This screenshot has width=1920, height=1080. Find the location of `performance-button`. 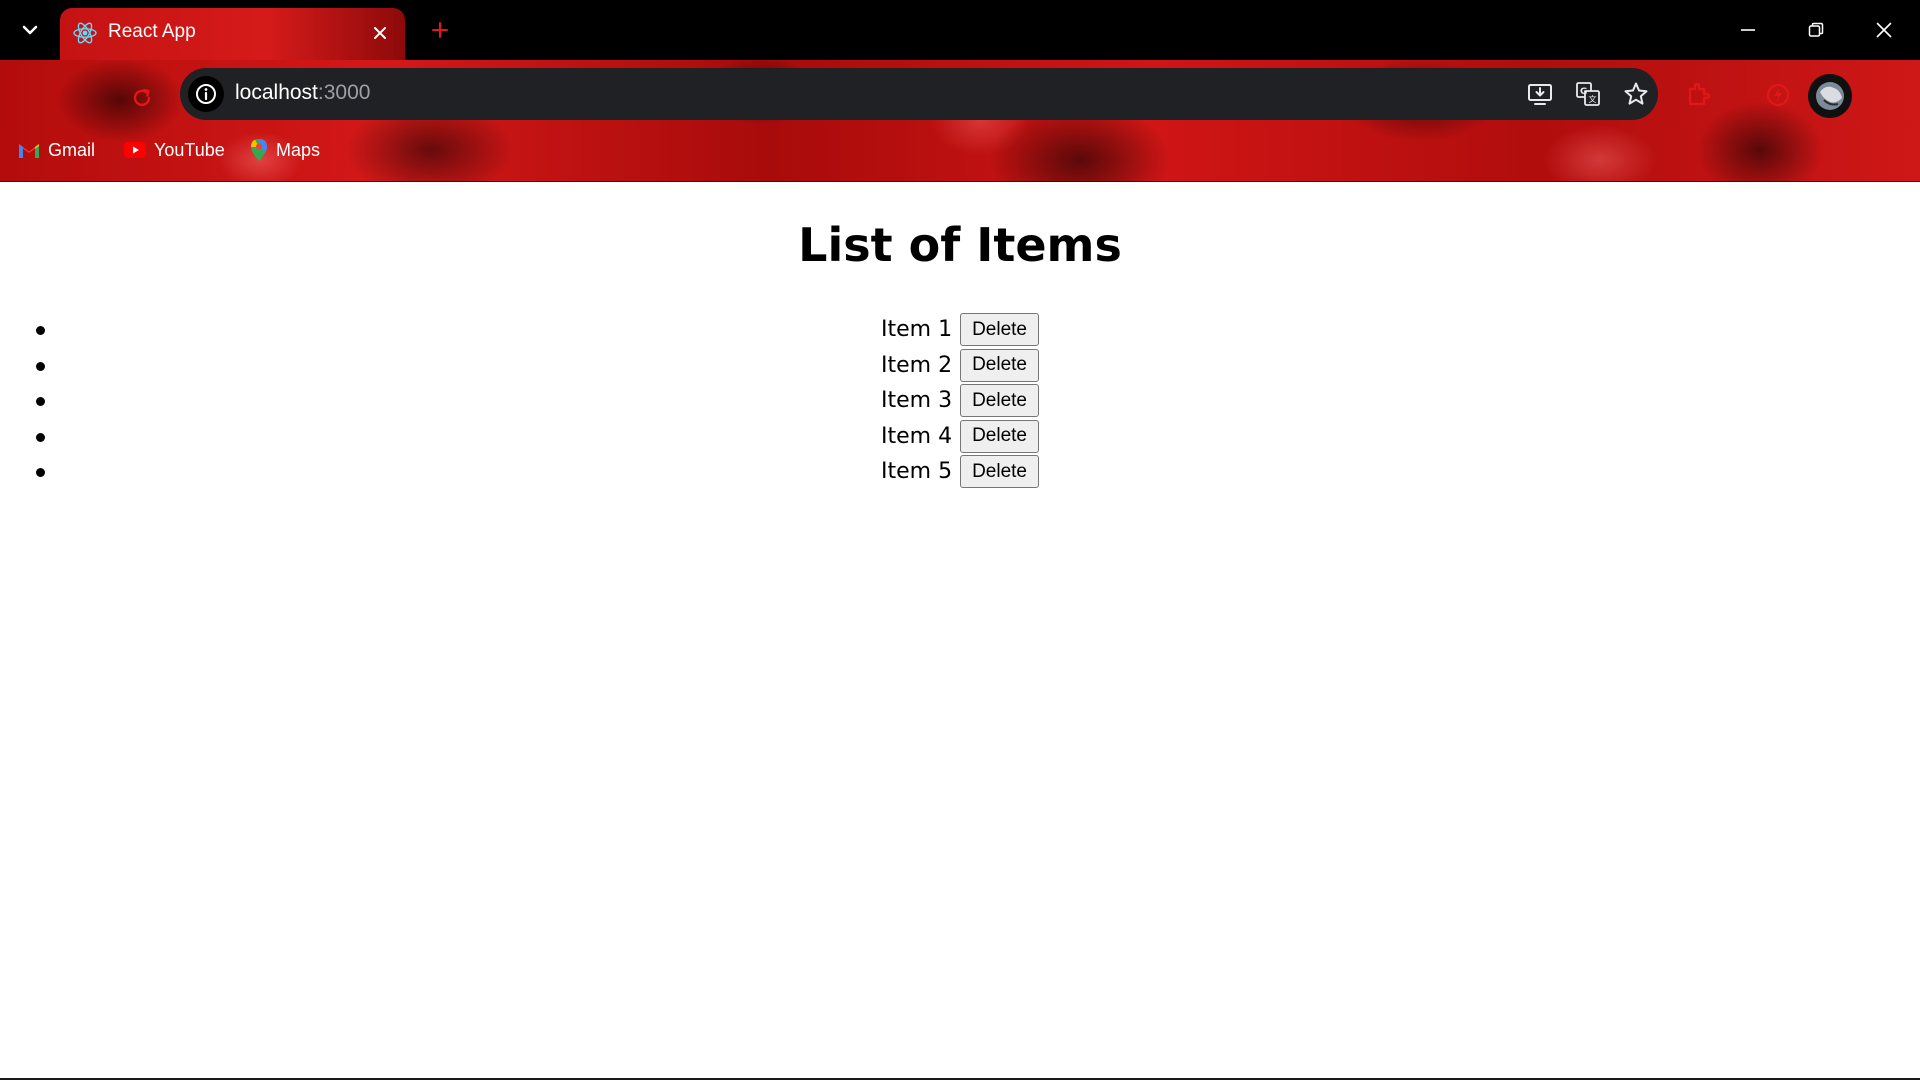

performance-button is located at coordinates (1778, 95).